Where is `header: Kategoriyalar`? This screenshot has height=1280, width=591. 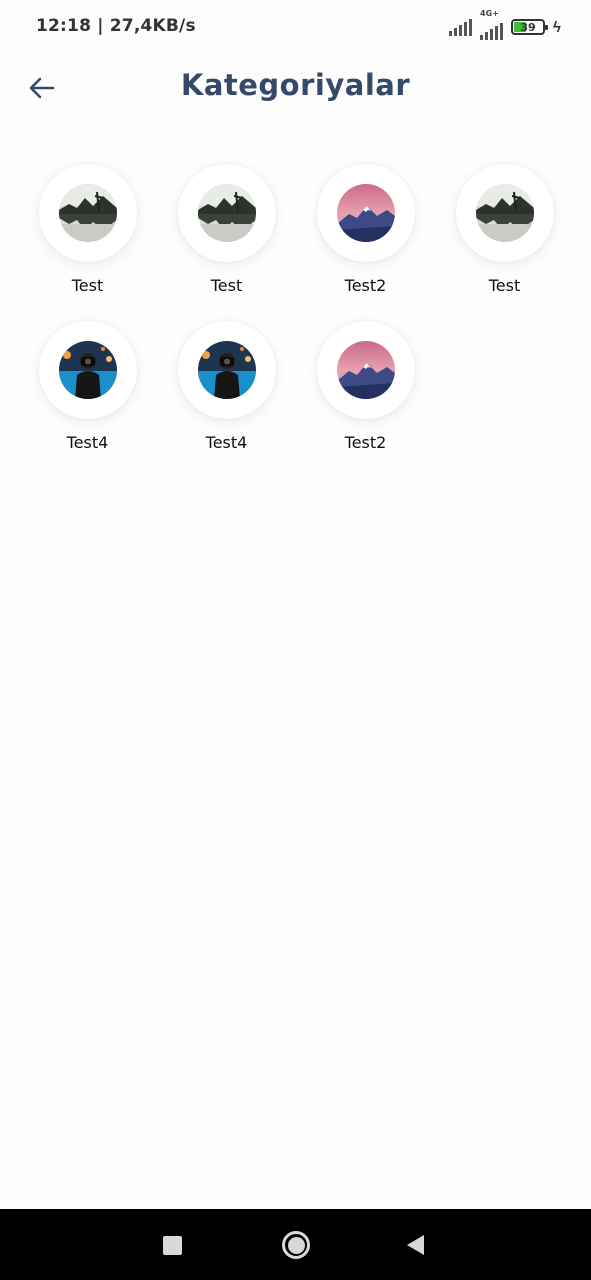 header: Kategoriyalar is located at coordinates (295, 88).